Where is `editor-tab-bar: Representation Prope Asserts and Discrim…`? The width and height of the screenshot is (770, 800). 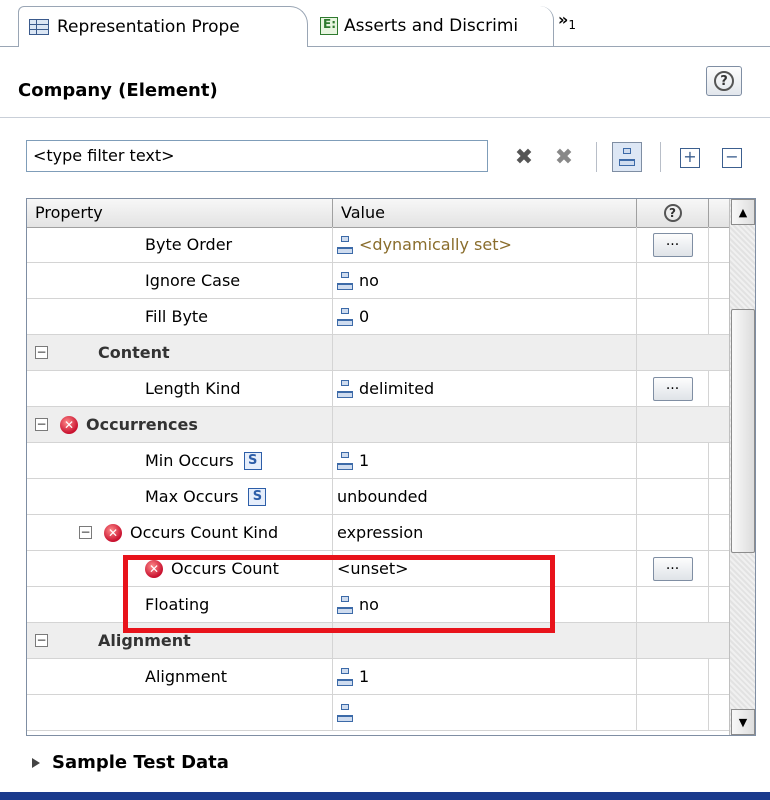 editor-tab-bar: Representation Prope Asserts and Discrim… is located at coordinates (385, 24).